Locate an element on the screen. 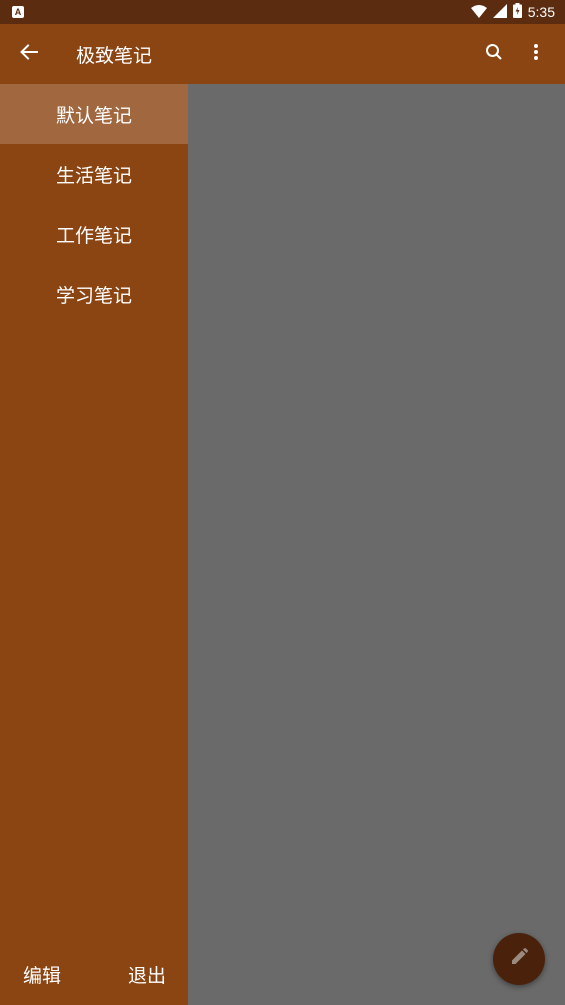  new-note-fab is located at coordinates (519, 959).